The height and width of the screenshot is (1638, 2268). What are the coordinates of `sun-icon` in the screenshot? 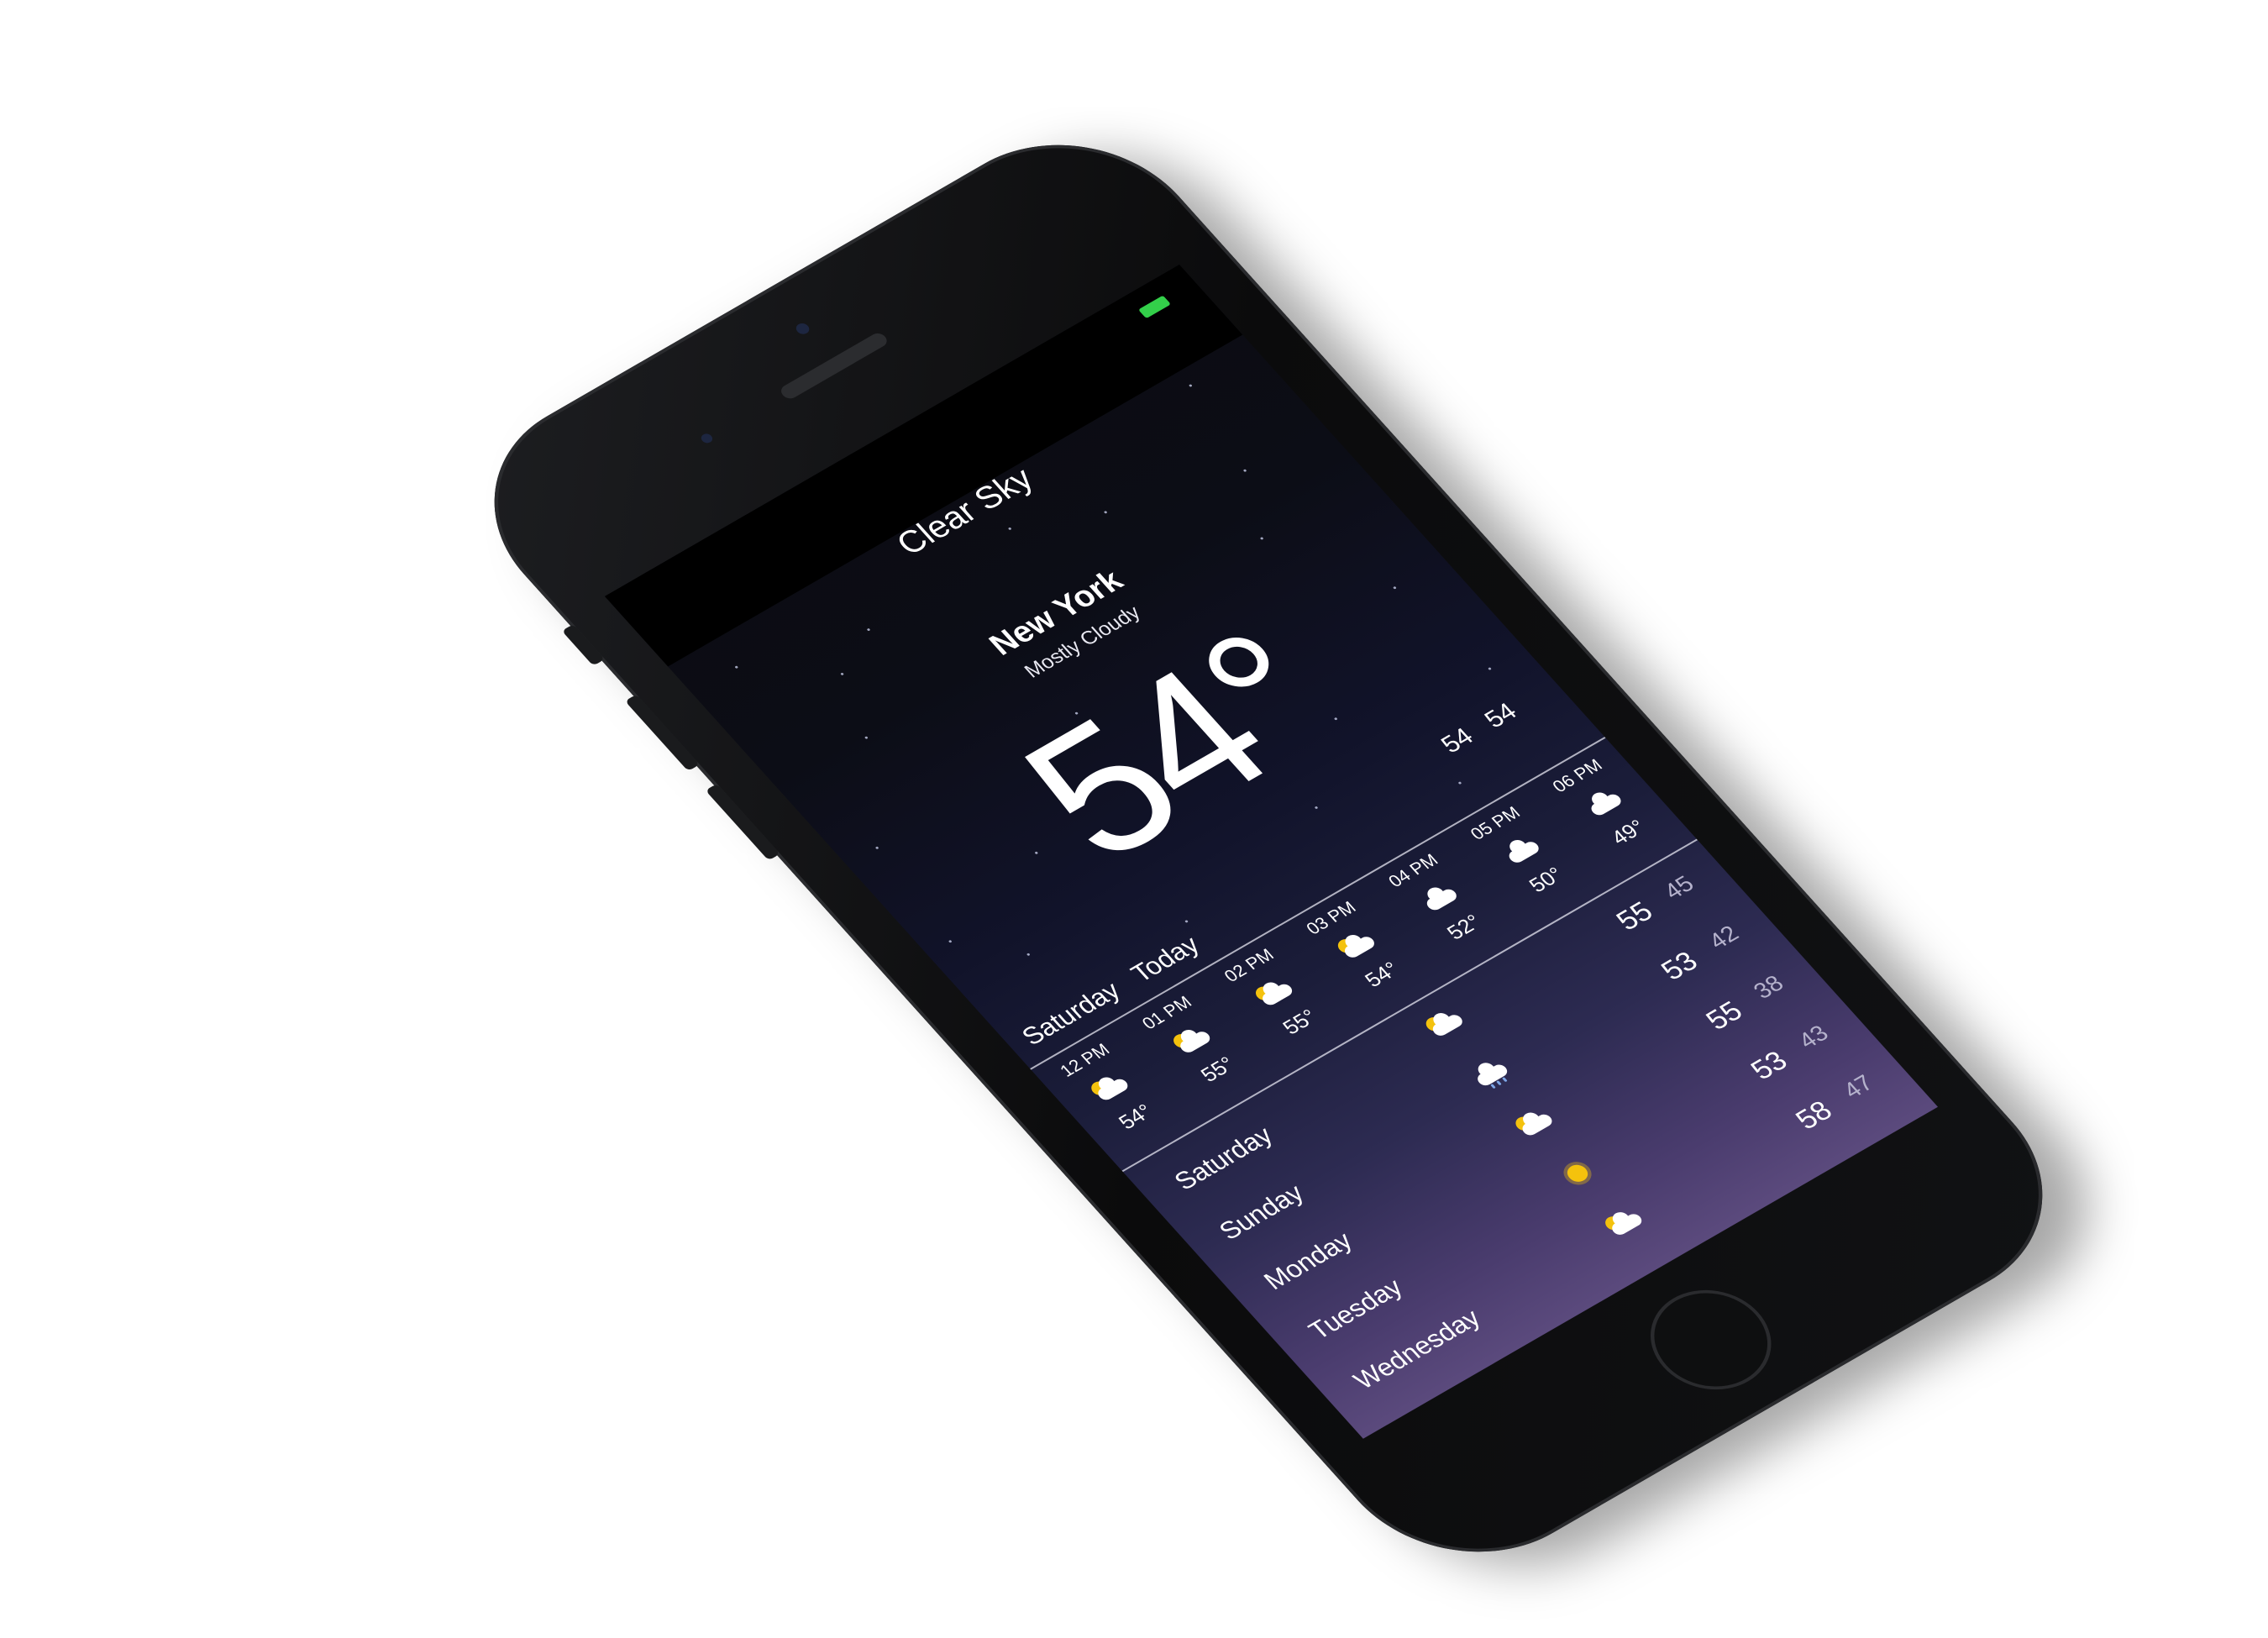 It's located at (1578, 1173).